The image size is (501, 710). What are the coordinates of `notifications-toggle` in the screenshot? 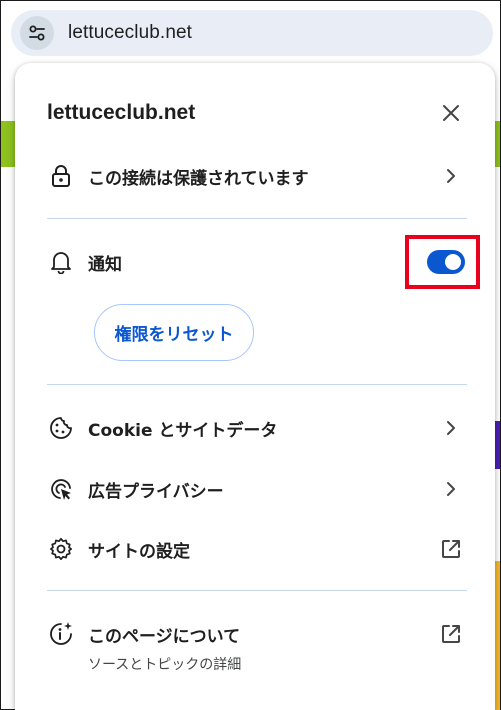 It's located at (446, 262).